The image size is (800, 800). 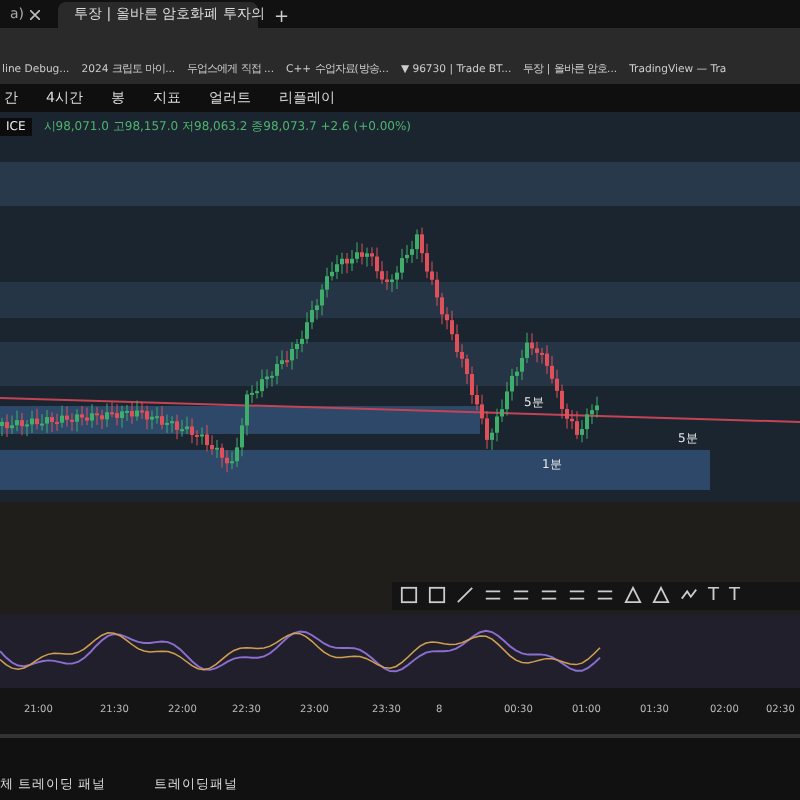 What do you see at coordinates (282, 17) in the screenshot?
I see `new-tab-button: +` at bounding box center [282, 17].